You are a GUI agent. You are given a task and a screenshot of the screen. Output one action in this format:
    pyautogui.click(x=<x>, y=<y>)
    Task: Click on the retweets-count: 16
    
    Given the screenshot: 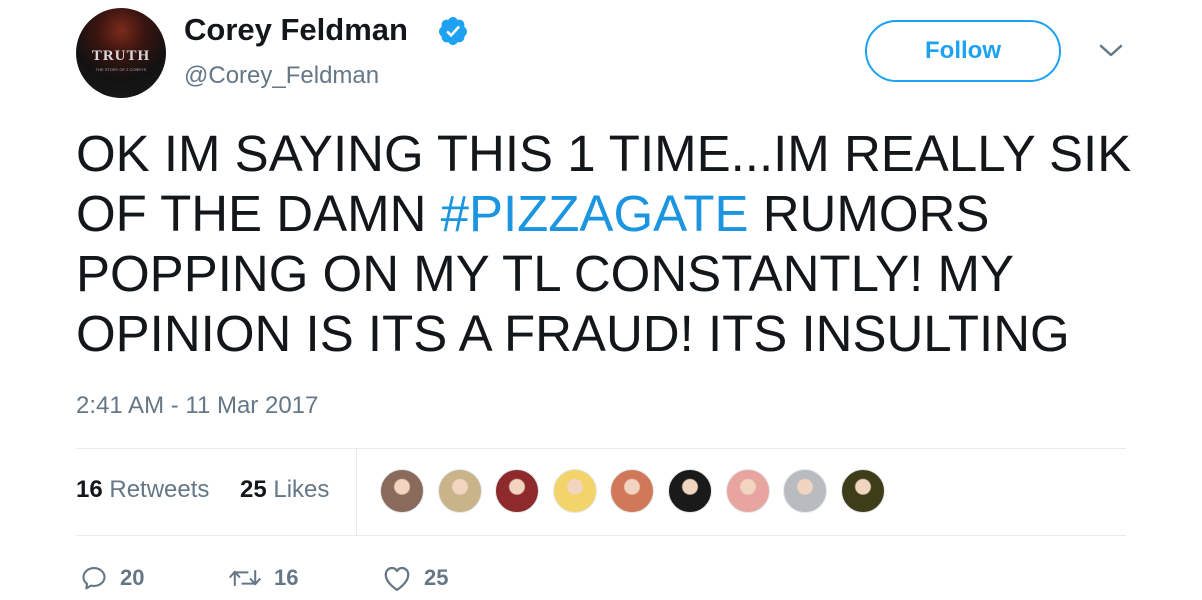 What is the action you would take?
    pyautogui.click(x=89, y=489)
    